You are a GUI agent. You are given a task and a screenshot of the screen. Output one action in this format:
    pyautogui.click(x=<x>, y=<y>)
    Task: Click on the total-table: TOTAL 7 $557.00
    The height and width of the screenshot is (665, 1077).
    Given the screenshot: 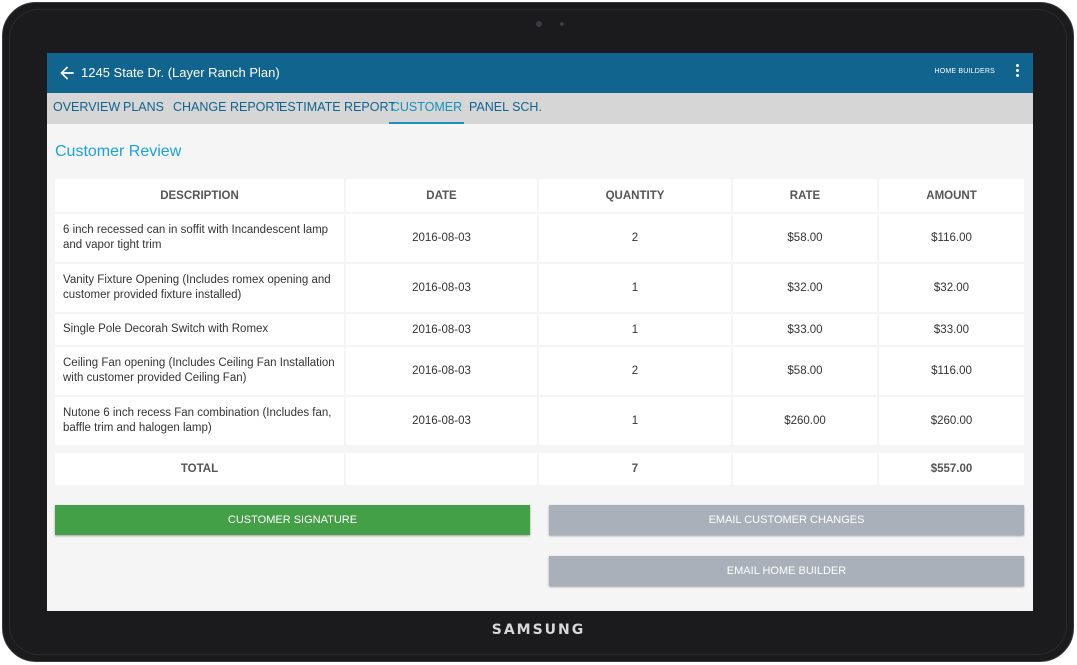 What is the action you would take?
    pyautogui.click(x=539, y=469)
    